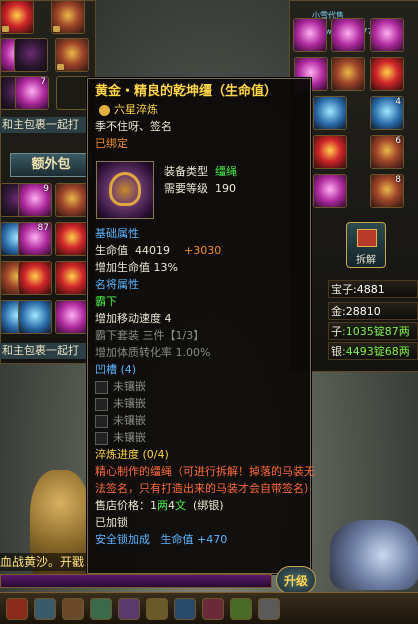  Describe the element at coordinates (159, 505) in the screenshot. I see `sell-price: 售店价格：1两4文 (绑银)` at that location.